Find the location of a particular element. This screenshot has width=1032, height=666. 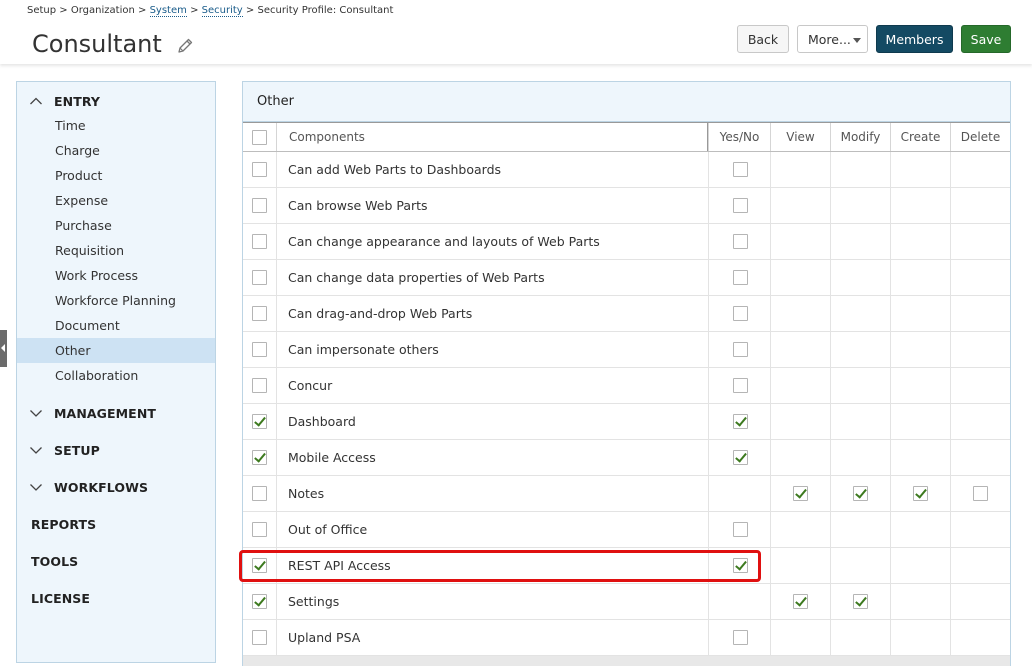

column-header-delete: Delete is located at coordinates (980, 137).